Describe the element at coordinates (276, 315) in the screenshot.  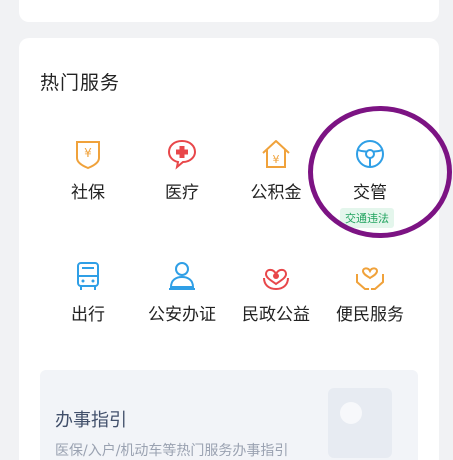
I see `service-label: 民政公益` at that location.